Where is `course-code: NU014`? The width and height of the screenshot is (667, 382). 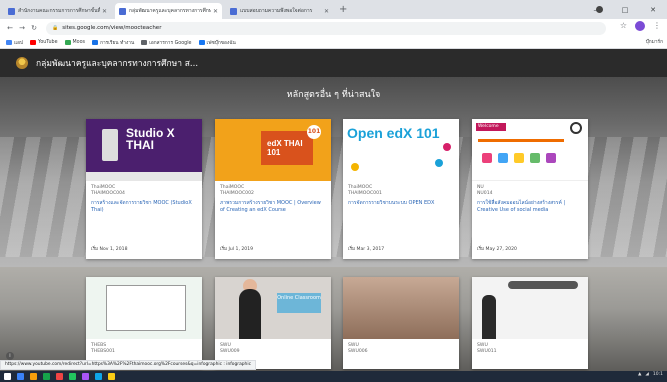
course-code: NU014 is located at coordinates (485, 193).